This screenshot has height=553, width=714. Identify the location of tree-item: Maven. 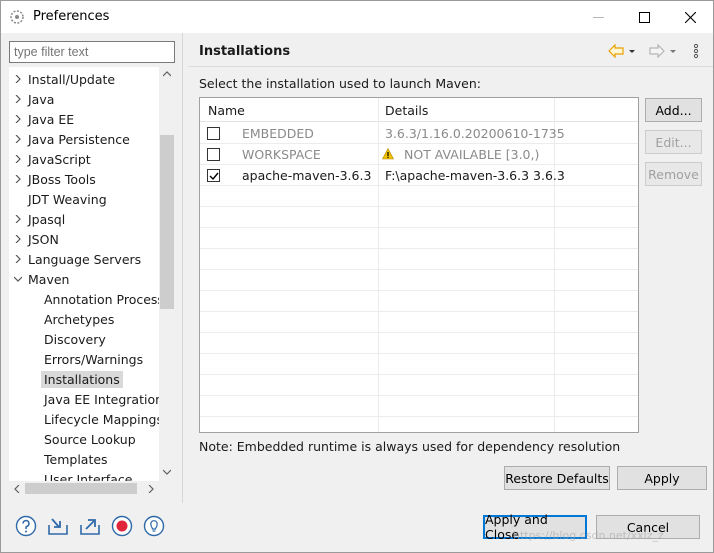
(41, 279).